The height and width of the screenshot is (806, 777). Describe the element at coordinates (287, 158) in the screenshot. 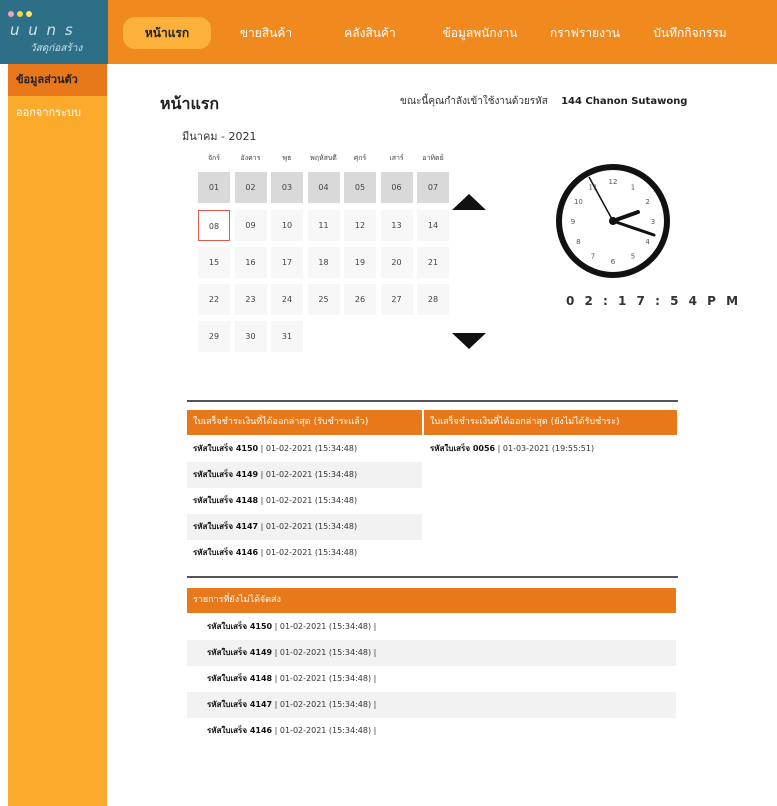

I see `weekday-label: พุธ` at that location.